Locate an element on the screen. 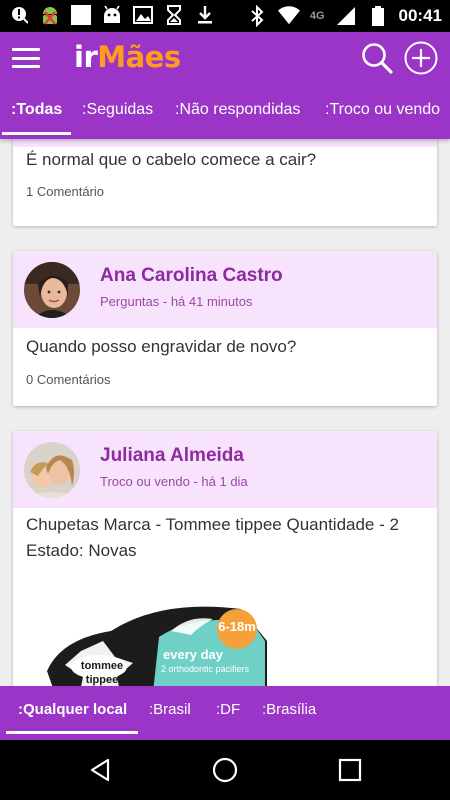 Image resolution: width=450 pixels, height=800 pixels. post-author: Juliana Almeida is located at coordinates (172, 456).